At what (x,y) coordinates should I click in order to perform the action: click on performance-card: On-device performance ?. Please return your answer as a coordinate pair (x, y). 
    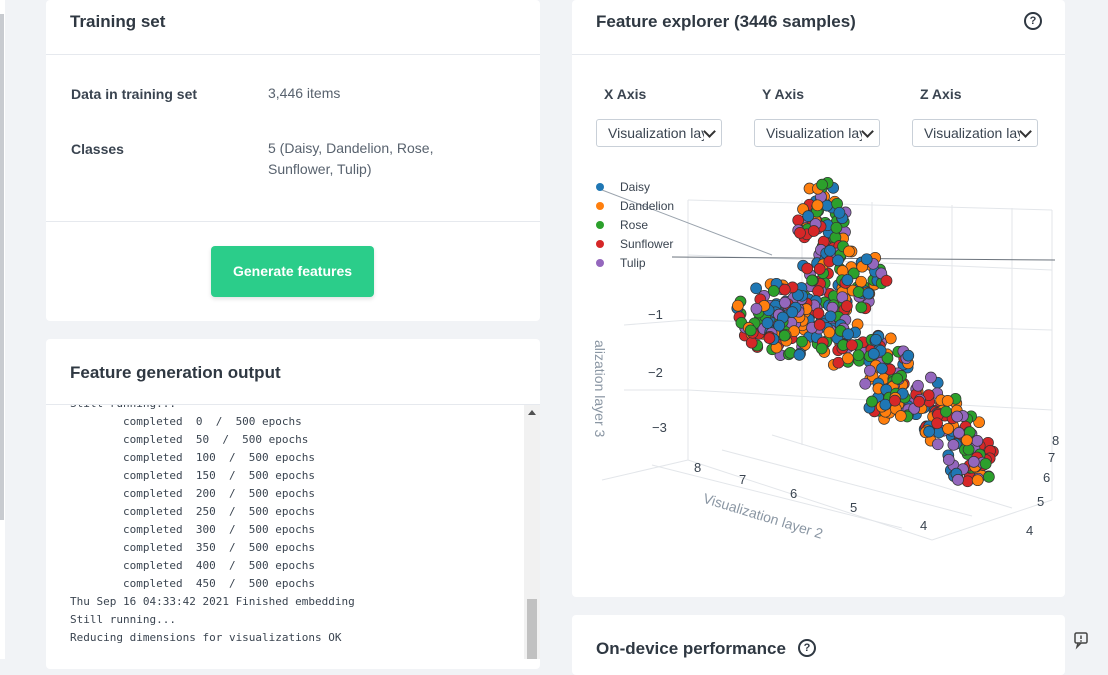
    Looking at the image, I should click on (818, 645).